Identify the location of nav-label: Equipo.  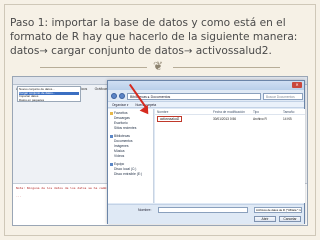
(119, 164).